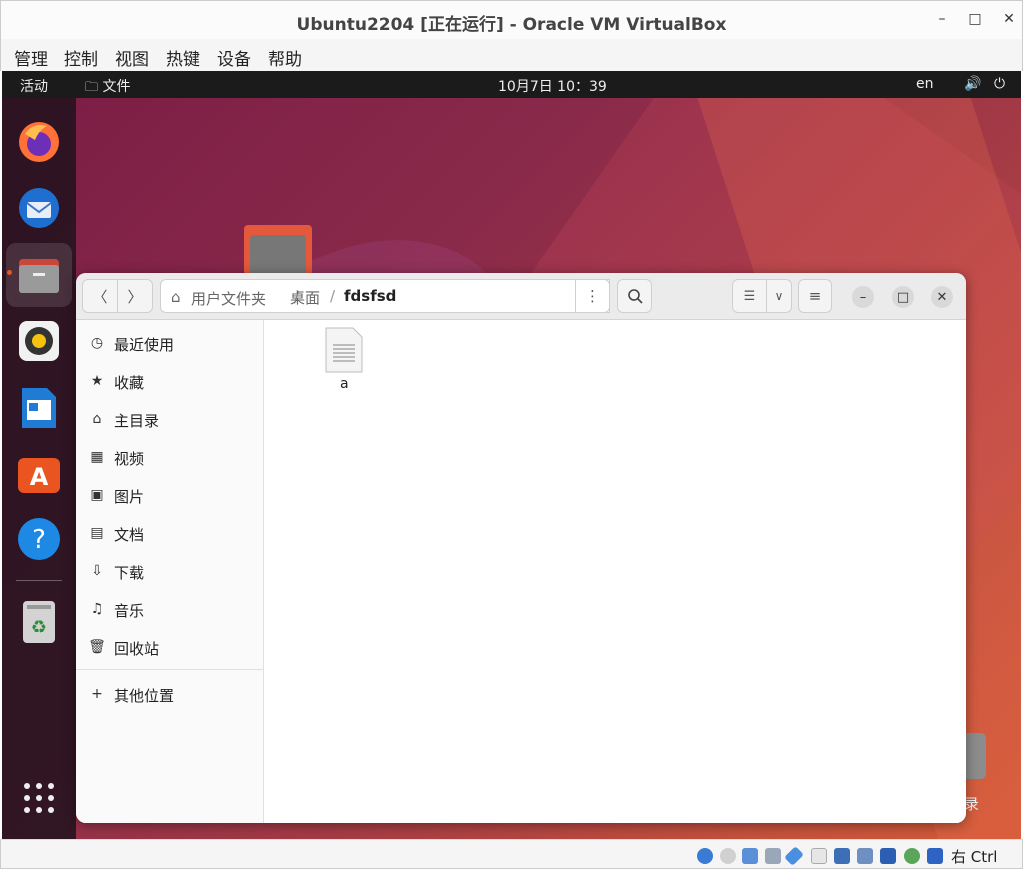 This screenshot has height=869, width=1023. I want to click on app-menu: 🗀 文件, so click(107, 88).